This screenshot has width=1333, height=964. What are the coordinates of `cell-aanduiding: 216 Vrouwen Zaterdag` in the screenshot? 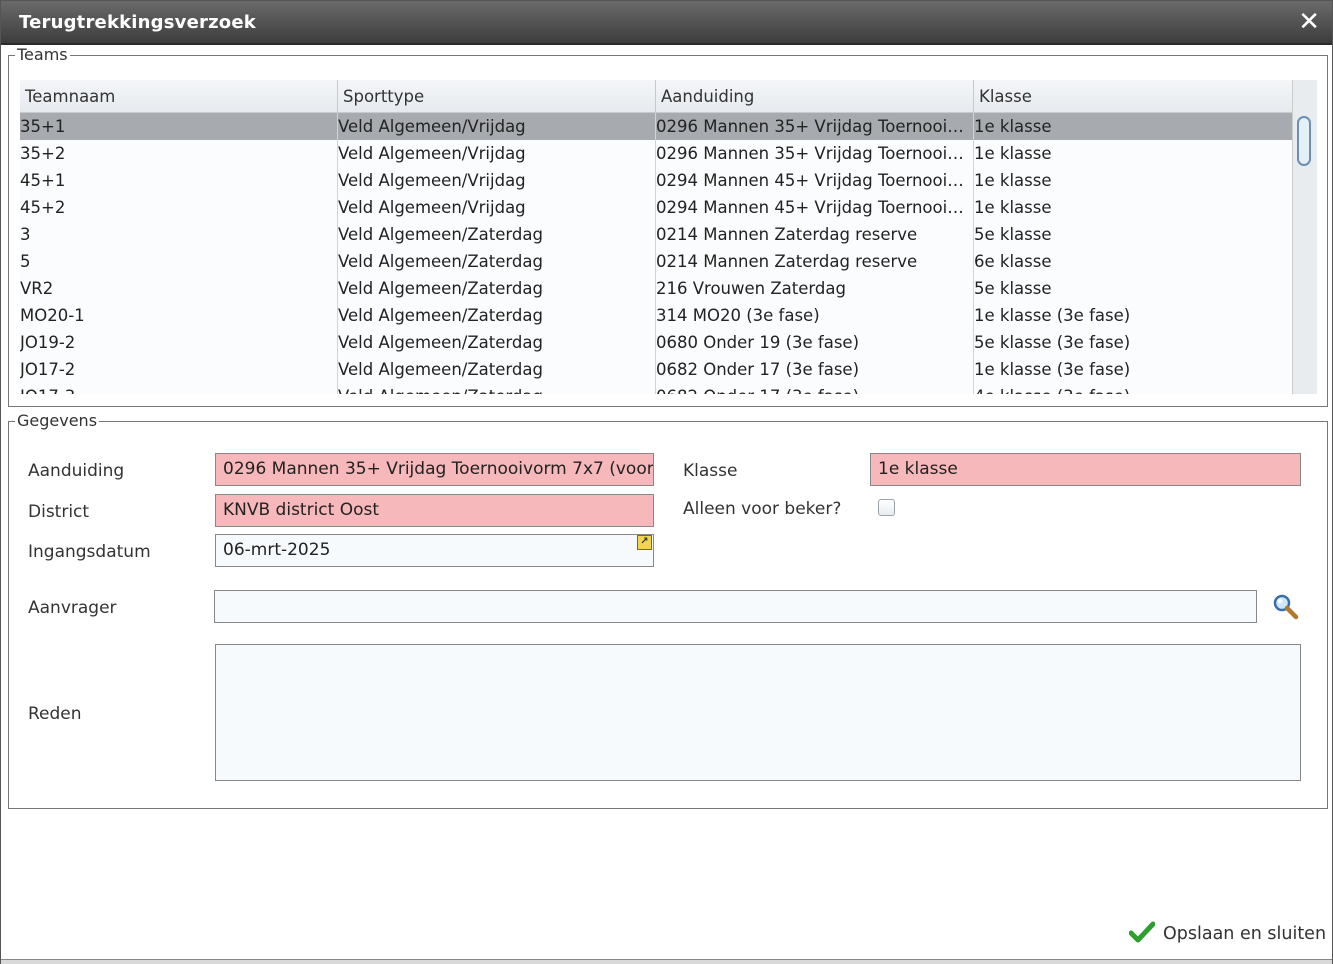 It's located at (815, 288).